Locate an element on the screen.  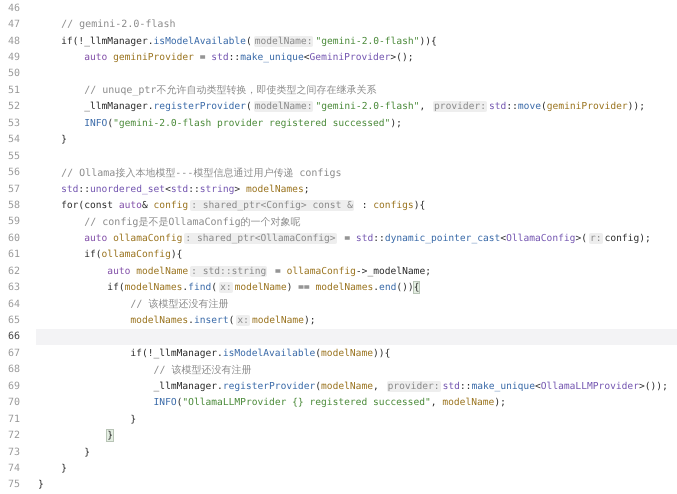
code-text: >(); is located at coordinates (402, 58).